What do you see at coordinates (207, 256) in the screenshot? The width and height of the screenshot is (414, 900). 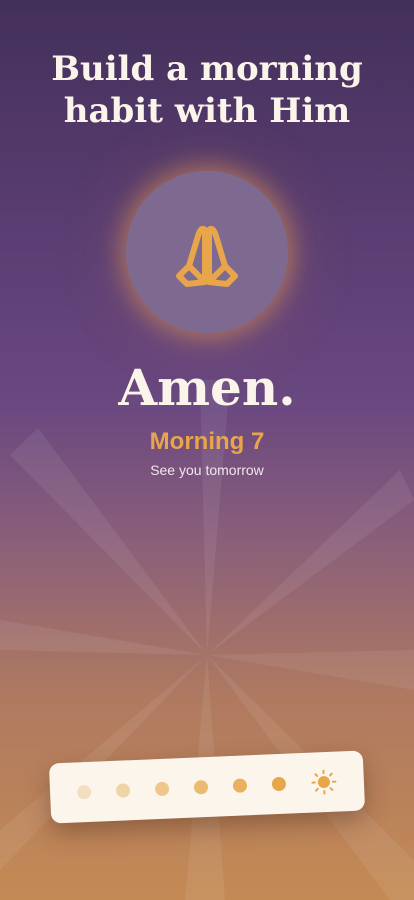 I see `praying-hands-icon` at bounding box center [207, 256].